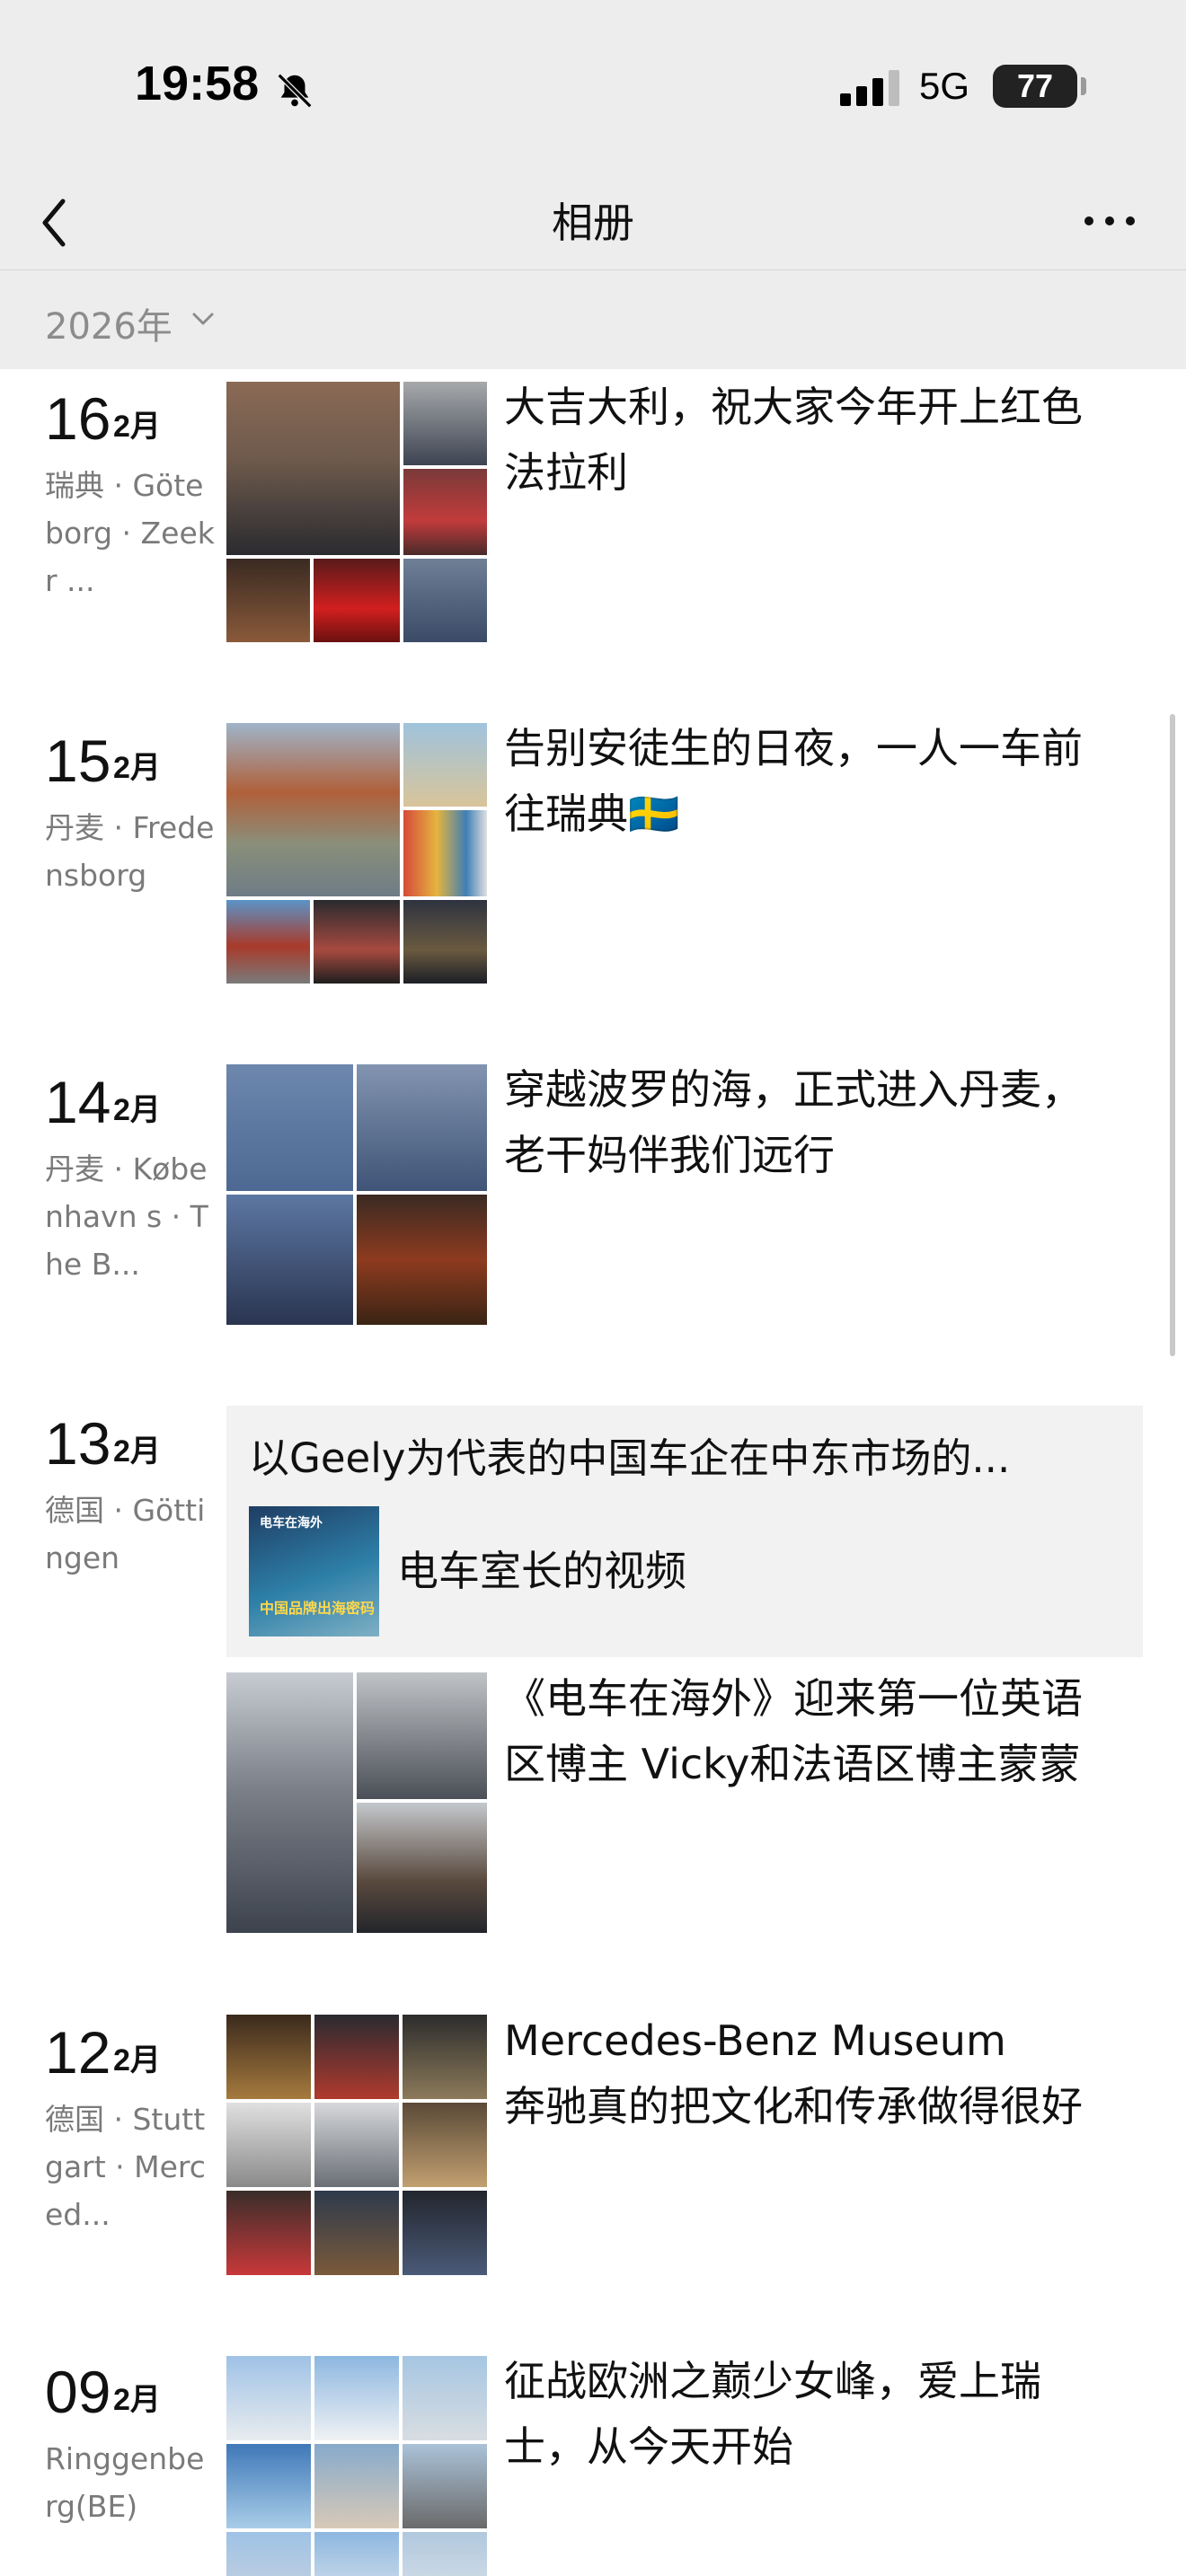 This screenshot has width=1186, height=2576. What do you see at coordinates (793, 1731) in the screenshot?
I see `post-caption: 《电车在海外》迎来第一位英语区博主 Vicky和法语区博主蒙蒙` at bounding box center [793, 1731].